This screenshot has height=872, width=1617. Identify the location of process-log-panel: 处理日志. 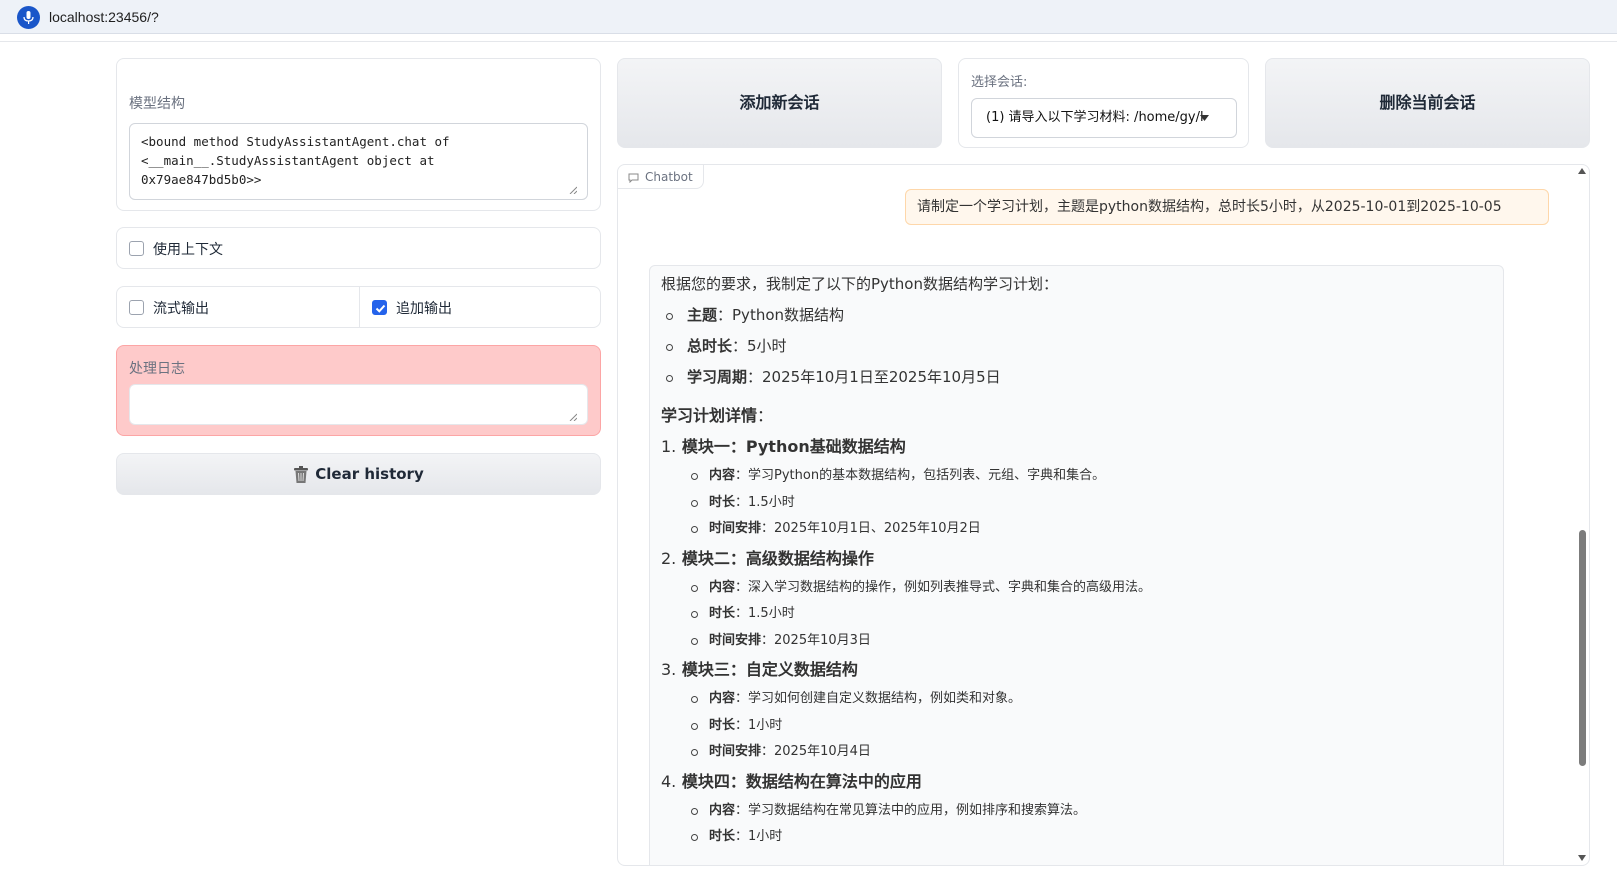
(358, 390).